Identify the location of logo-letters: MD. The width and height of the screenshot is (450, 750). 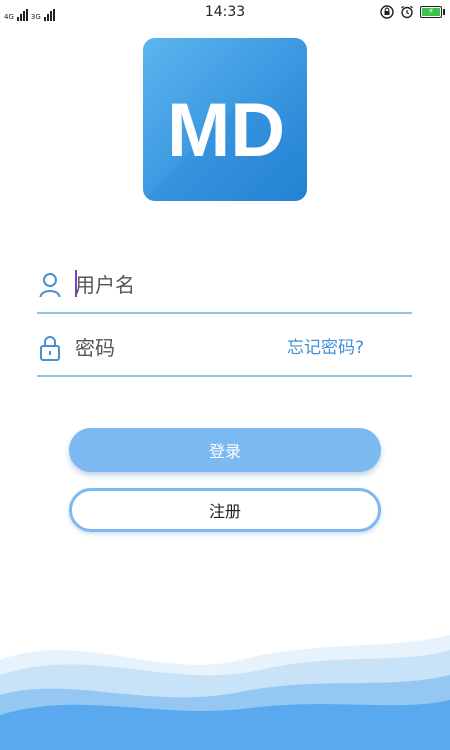
(226, 130).